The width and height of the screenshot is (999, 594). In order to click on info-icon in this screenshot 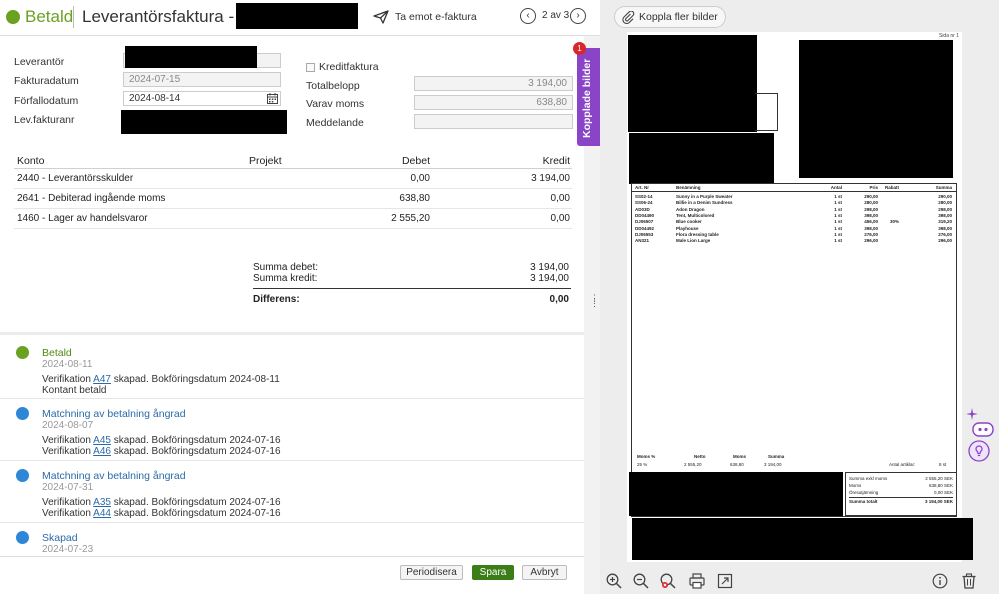, I will do `click(940, 581)`.